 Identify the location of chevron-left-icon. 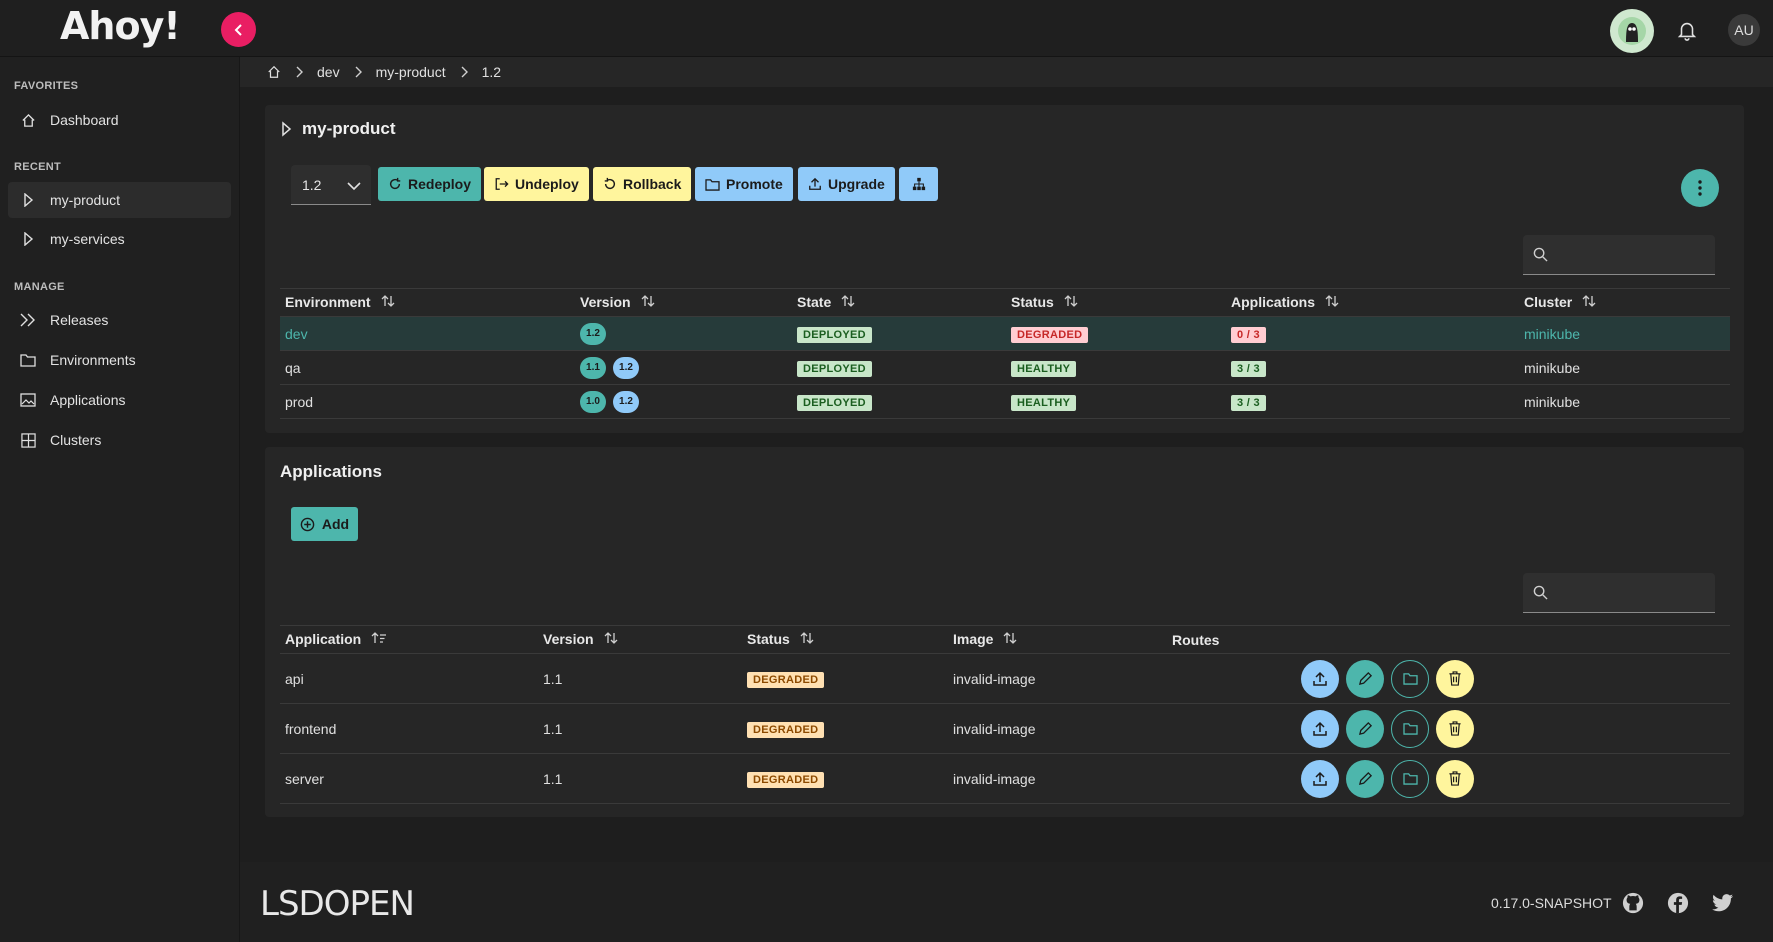
(238, 29).